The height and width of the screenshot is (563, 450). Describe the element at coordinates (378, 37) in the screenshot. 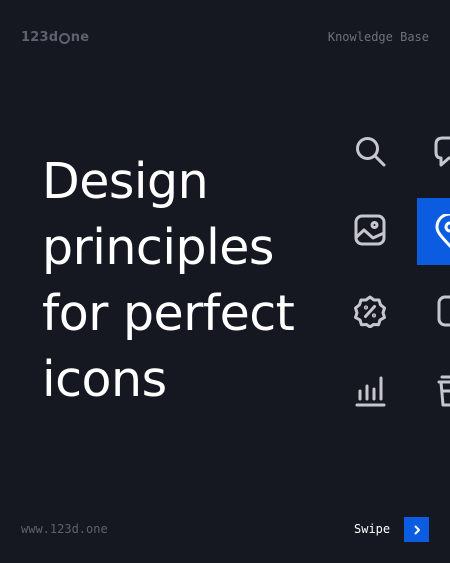

I see `section-label: Knowledge Base` at that location.